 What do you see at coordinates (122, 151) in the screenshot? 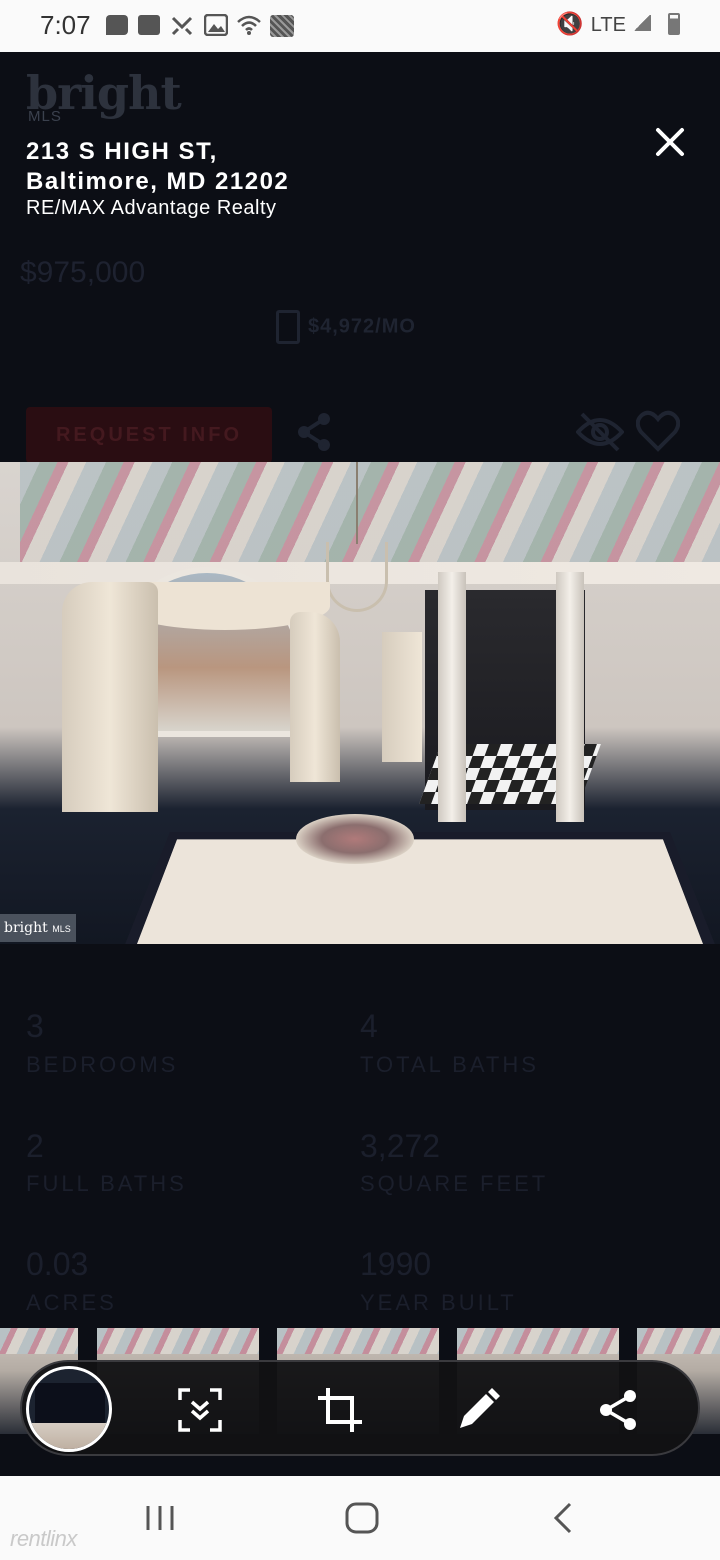
I see `address-line-1: 213 S HIGH ST,` at bounding box center [122, 151].